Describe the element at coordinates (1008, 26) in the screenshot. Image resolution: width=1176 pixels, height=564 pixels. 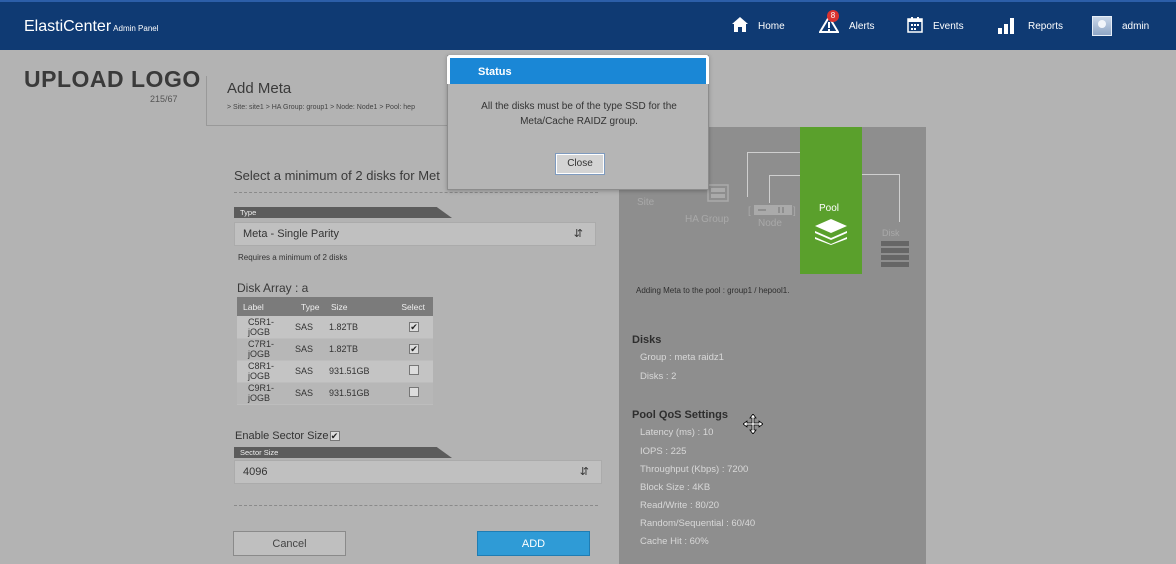
I see `bar-chart-icon` at that location.